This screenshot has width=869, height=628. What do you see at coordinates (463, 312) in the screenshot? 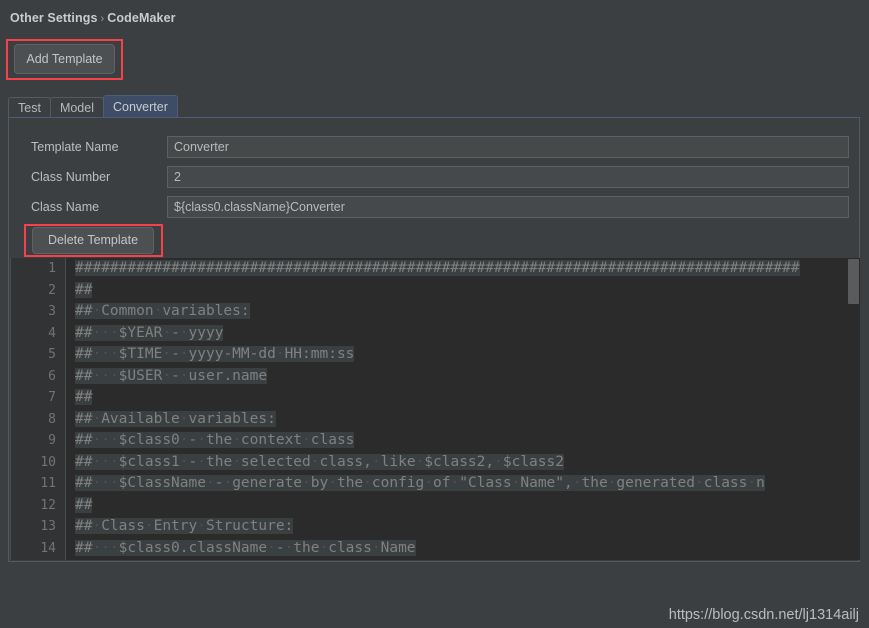
I see `editor-code-line: ##·Common·variables:` at bounding box center [463, 312].